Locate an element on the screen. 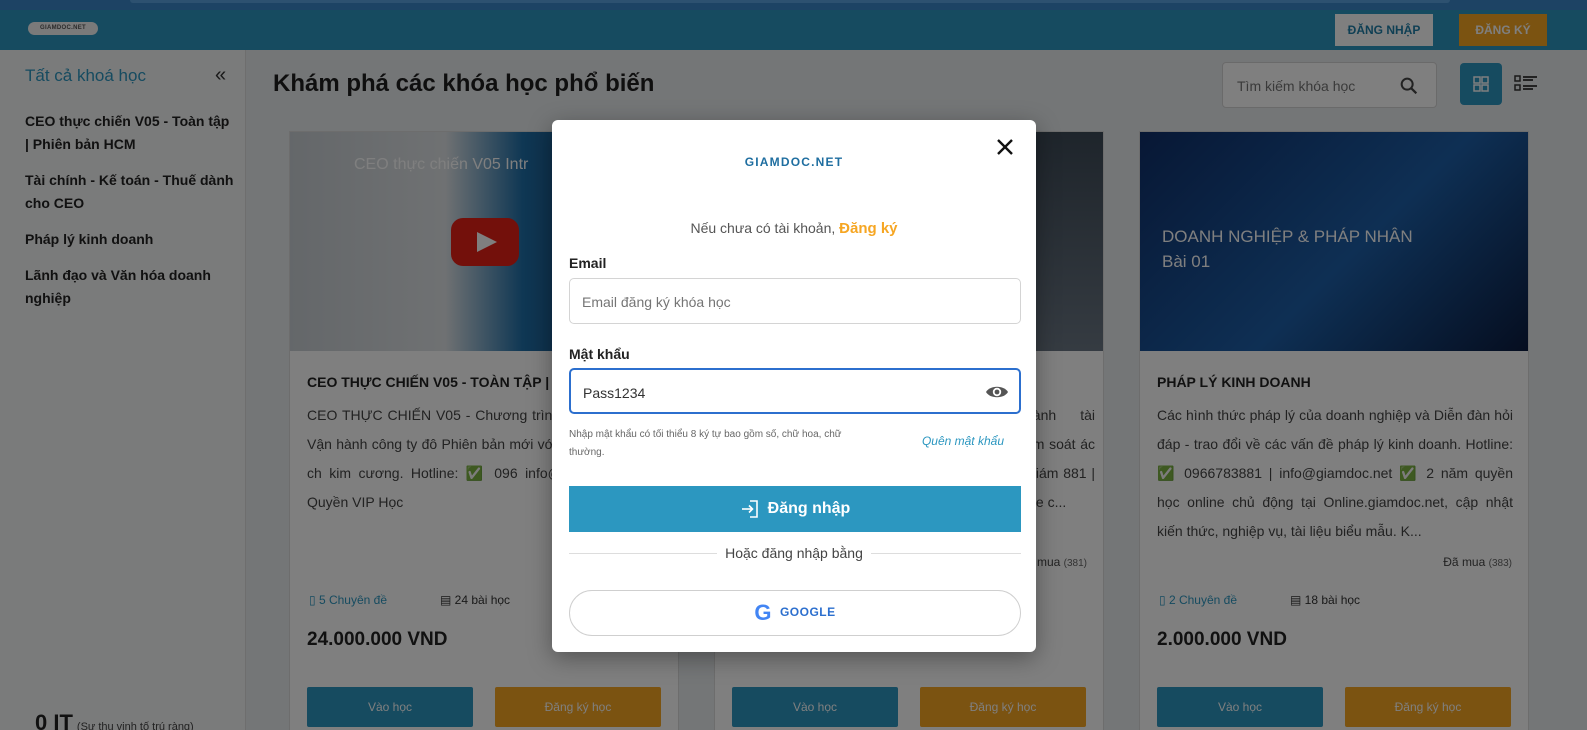 This screenshot has width=1587, height=730. email-input is located at coordinates (772, 302).